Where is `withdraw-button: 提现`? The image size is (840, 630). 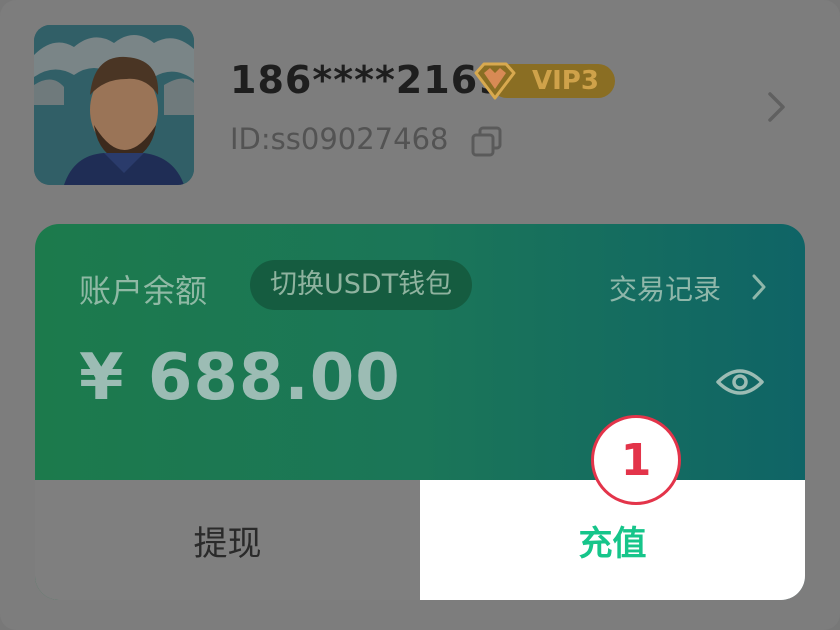
withdraw-button: 提现 is located at coordinates (227, 540).